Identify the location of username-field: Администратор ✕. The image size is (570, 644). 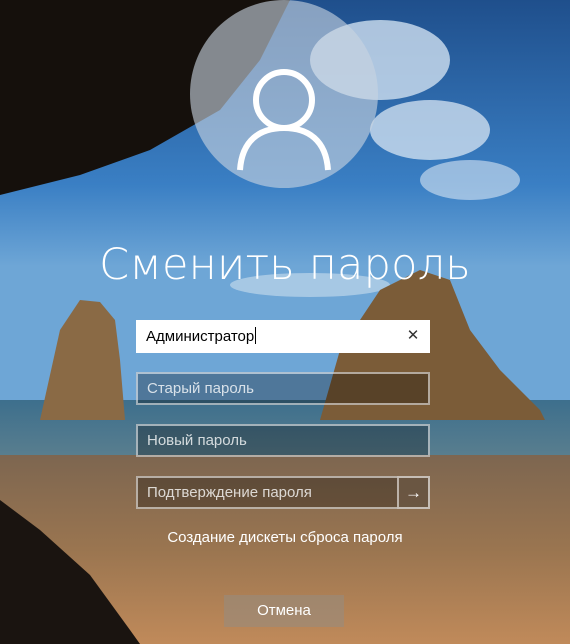
(283, 336).